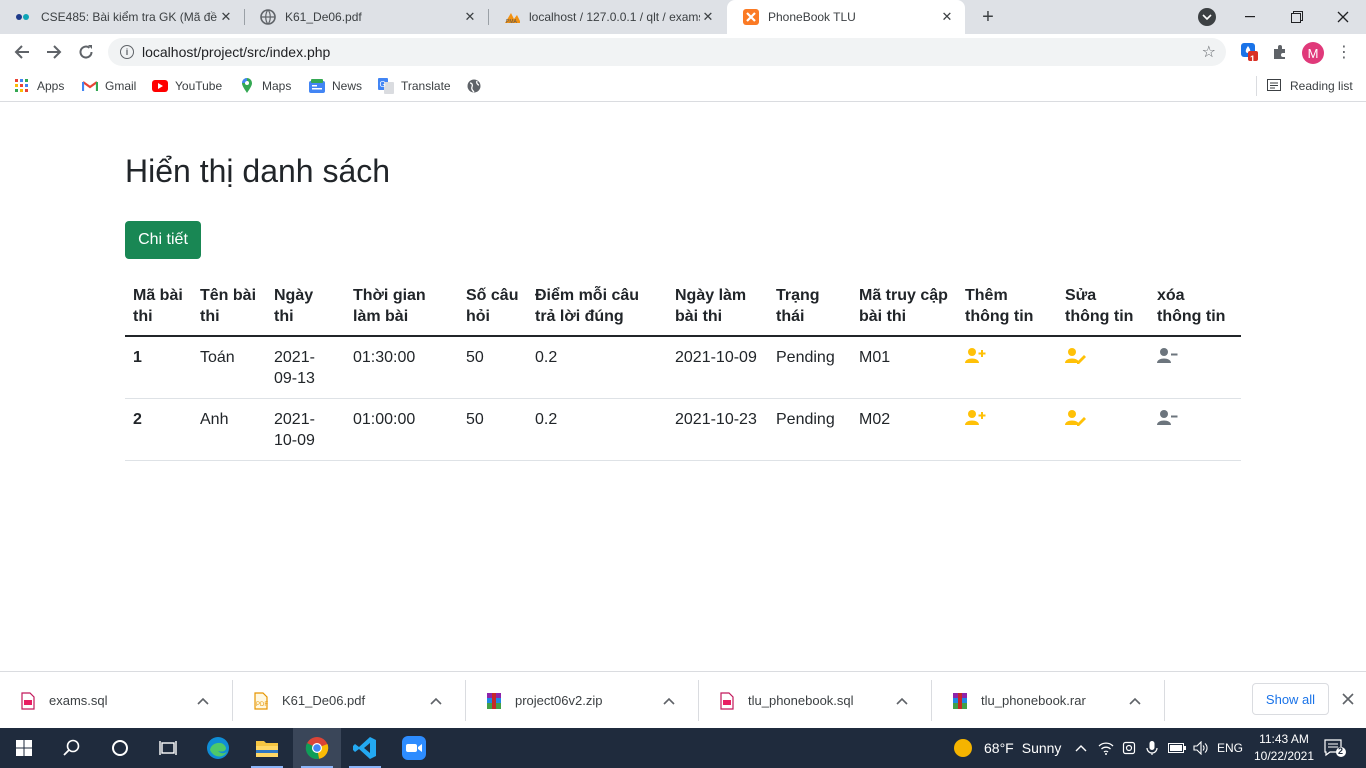 Image resolution: width=1366 pixels, height=768 pixels. Describe the element at coordinates (904, 429) in the screenshot. I see `cell-access-code: M02` at that location.